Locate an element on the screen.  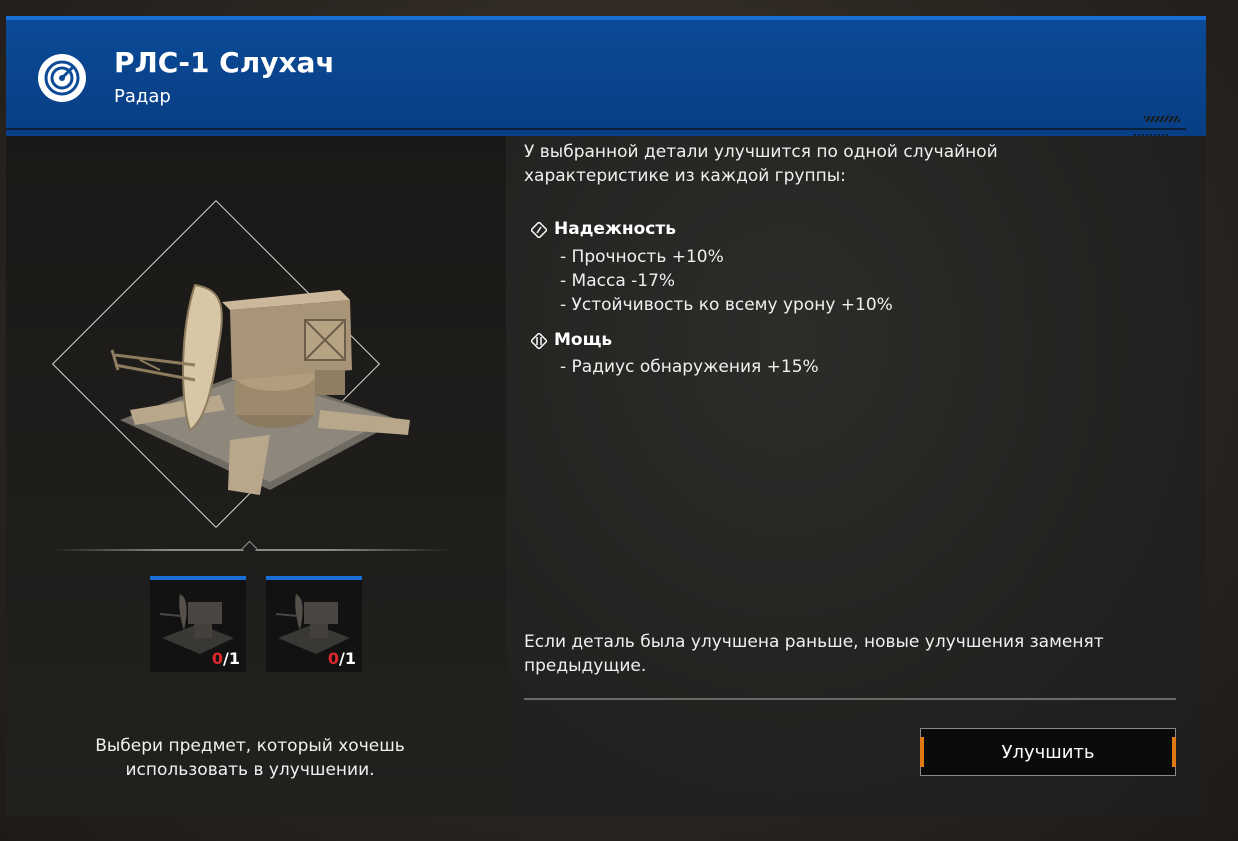
material-slot-2: 0/1 is located at coordinates (314, 624).